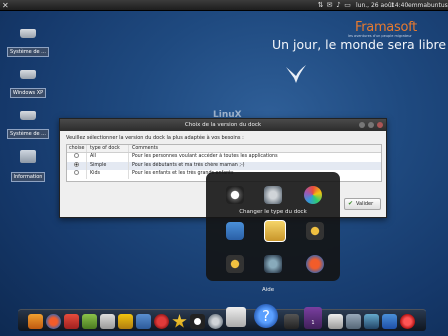  What do you see at coordinates (353, 321) in the screenshot?
I see `screenshot-icon` at bounding box center [353, 321].